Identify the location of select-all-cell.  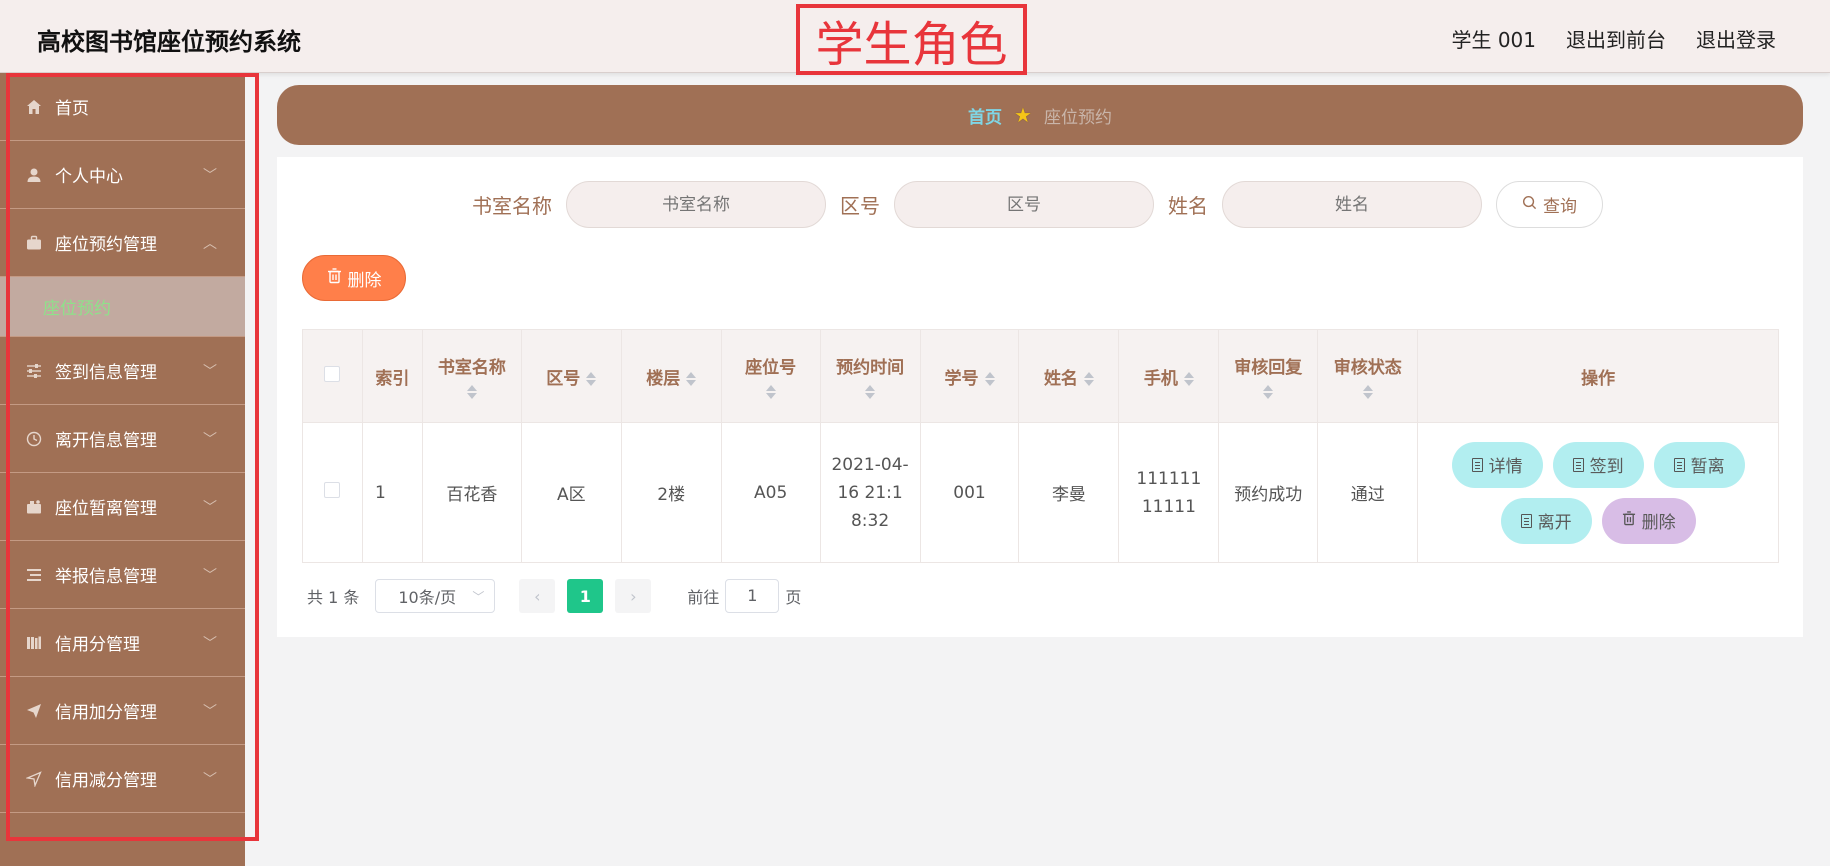
(332, 376).